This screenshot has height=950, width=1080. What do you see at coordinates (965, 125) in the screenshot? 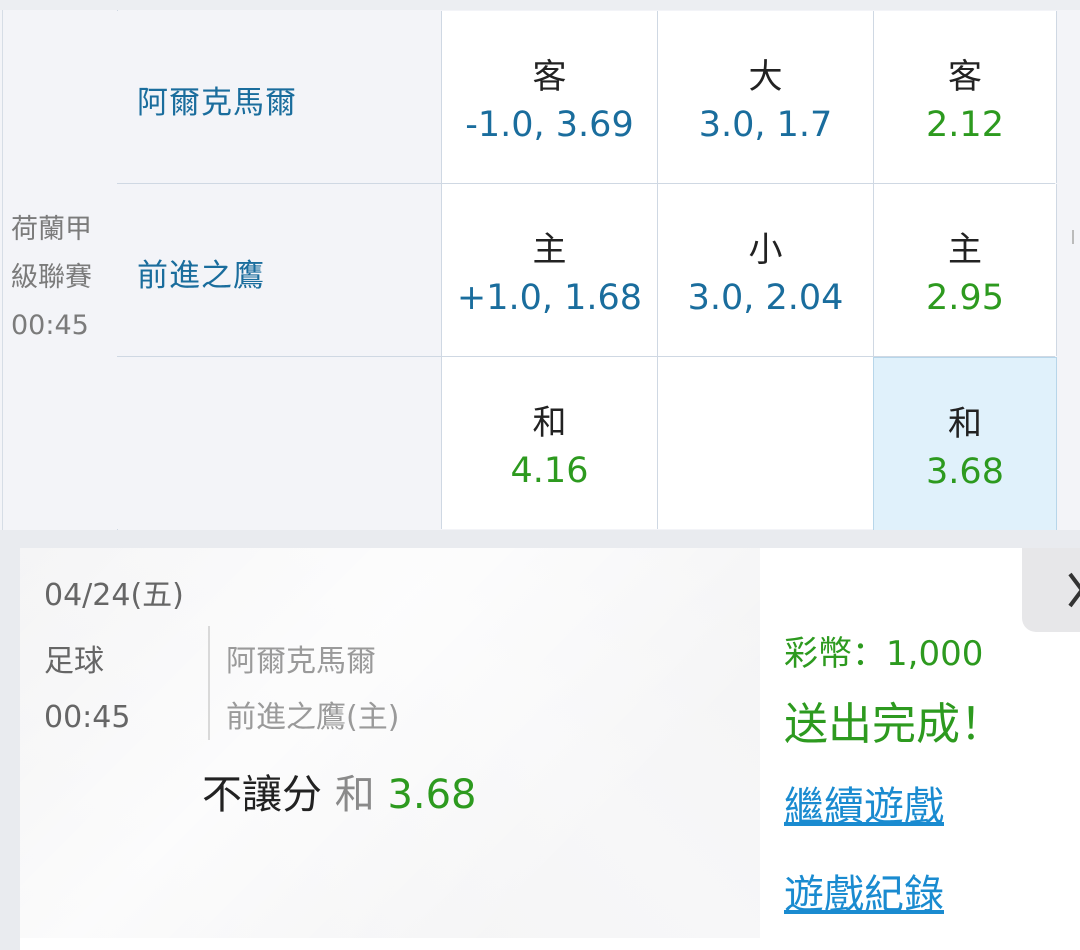
I see `cell-odds: 2.12` at bounding box center [965, 125].